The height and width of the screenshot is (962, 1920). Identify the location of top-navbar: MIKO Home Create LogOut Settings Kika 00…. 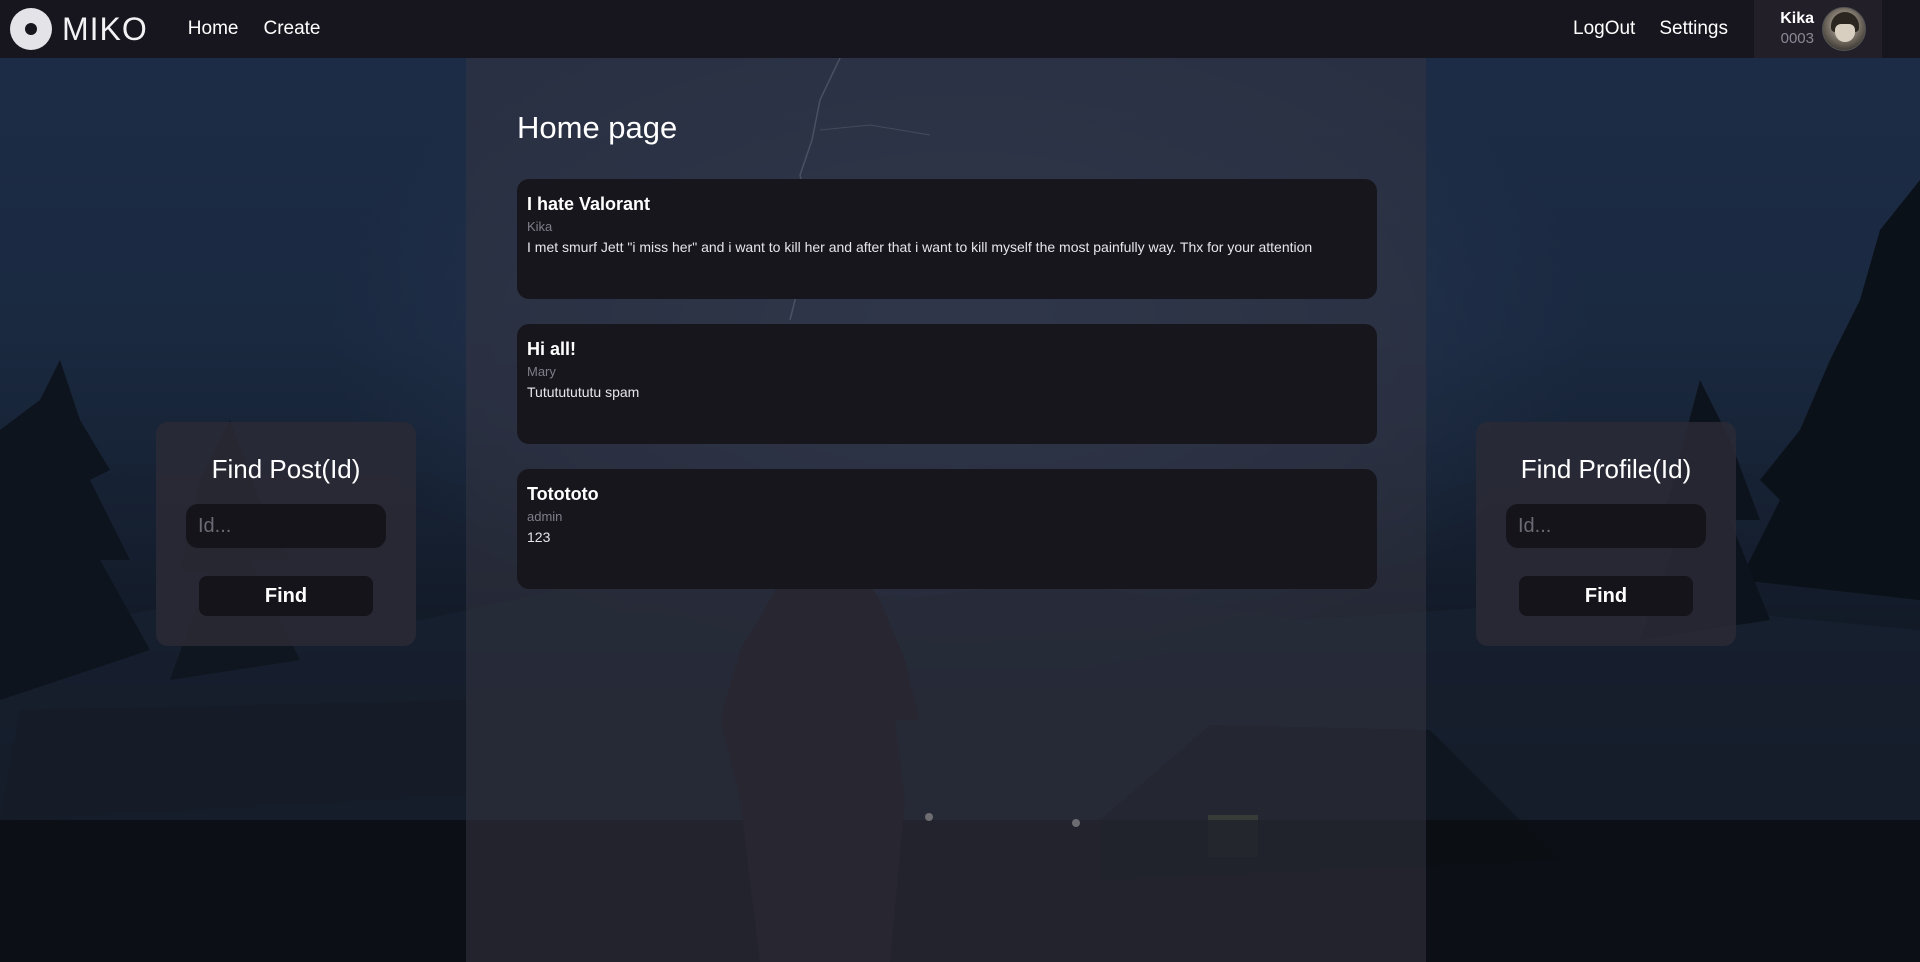
(960, 29).